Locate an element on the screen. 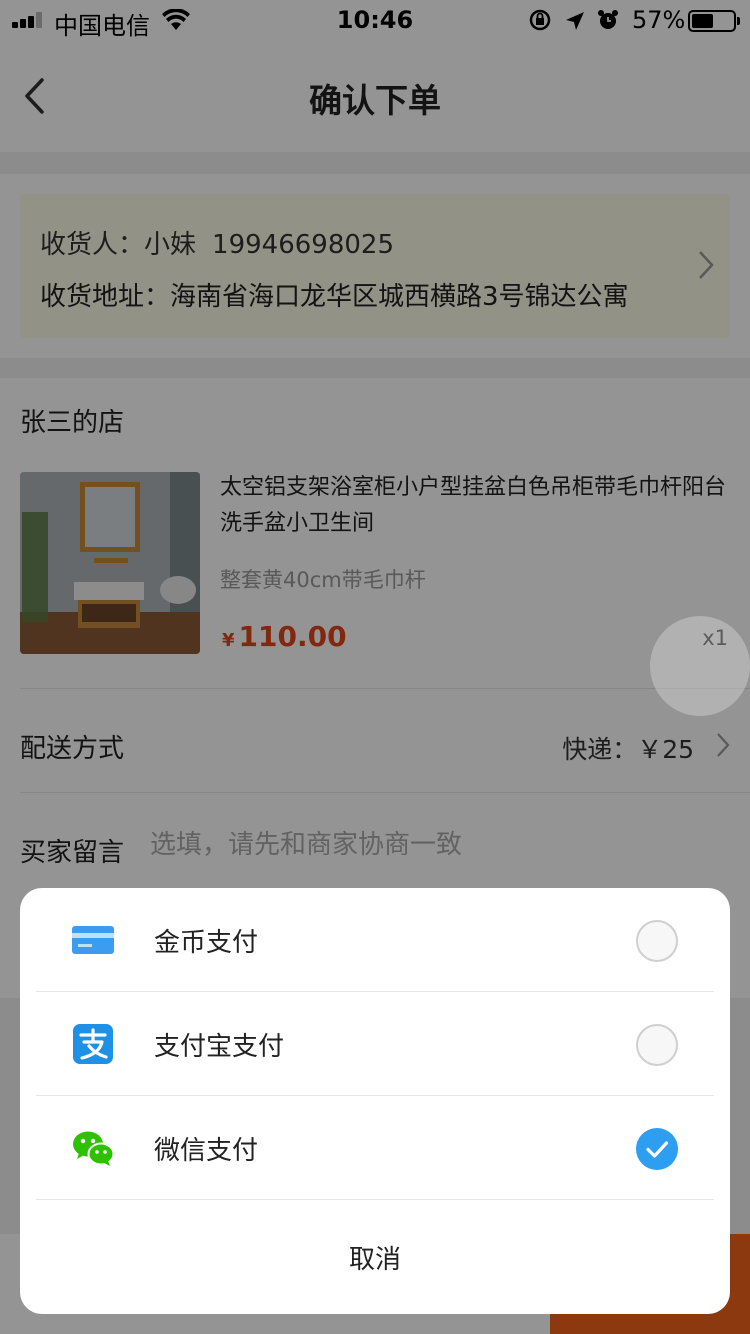 This screenshot has height=1334, width=750. payment-option-coin: 金币支付 is located at coordinates (375, 940).